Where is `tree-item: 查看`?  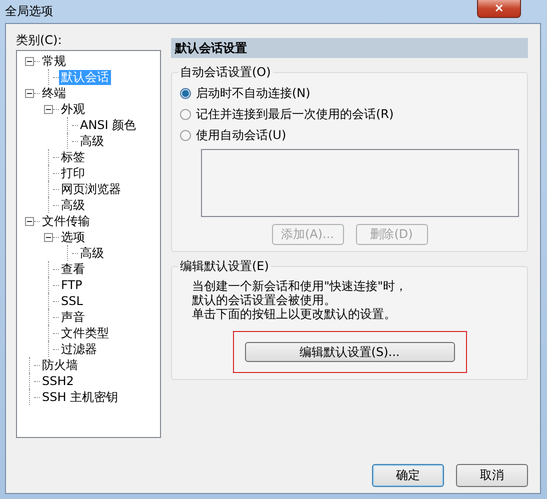 tree-item: 查看 is located at coordinates (73, 269).